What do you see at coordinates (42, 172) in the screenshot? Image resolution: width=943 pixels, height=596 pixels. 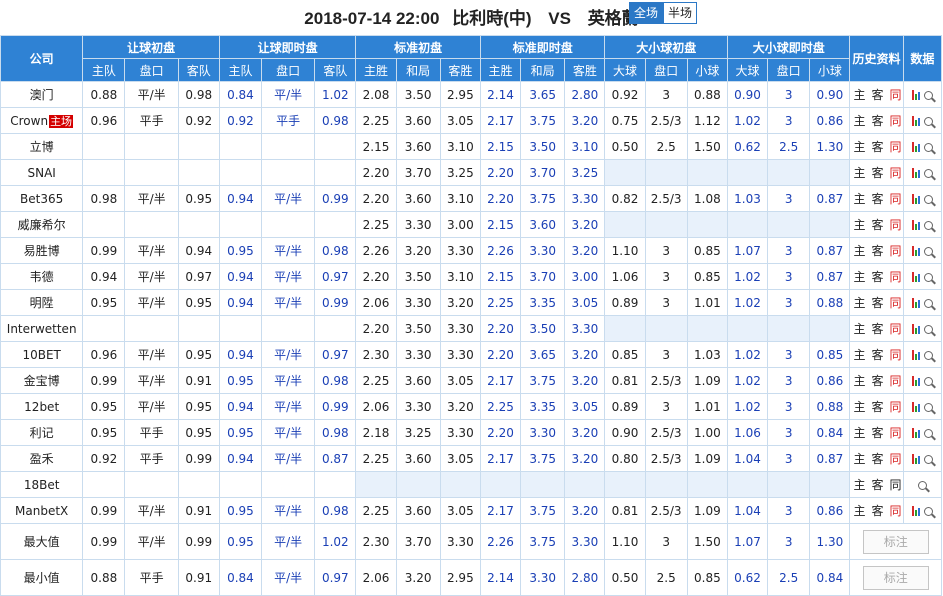 I see `company-cell: SNAI` at bounding box center [42, 172].